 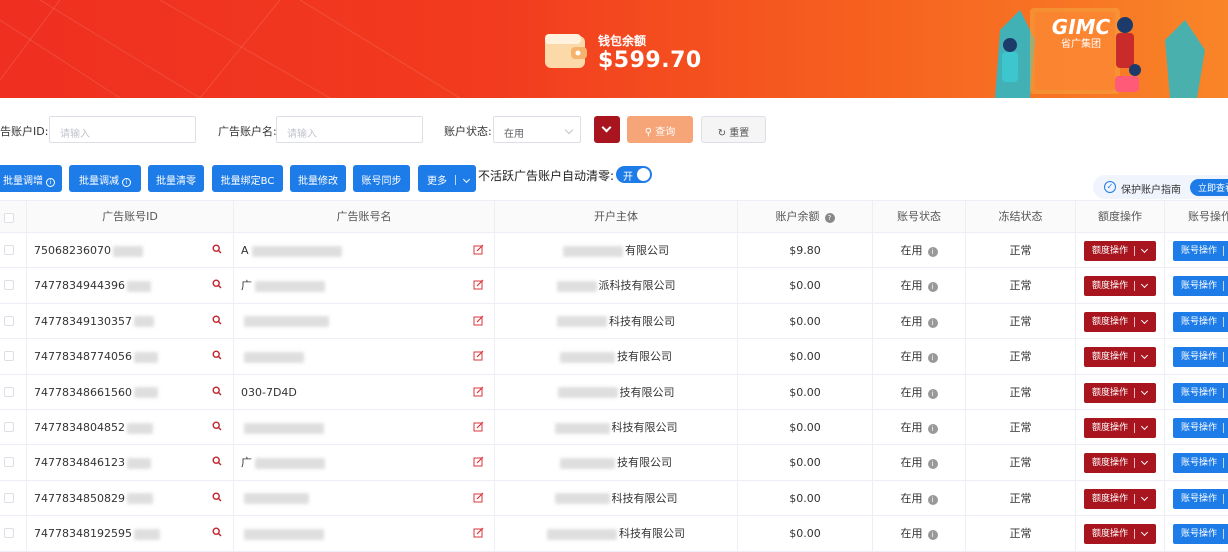 What do you see at coordinates (105, 178) in the screenshot?
I see `batch-decrease-button: 批量调减 i` at bounding box center [105, 178].